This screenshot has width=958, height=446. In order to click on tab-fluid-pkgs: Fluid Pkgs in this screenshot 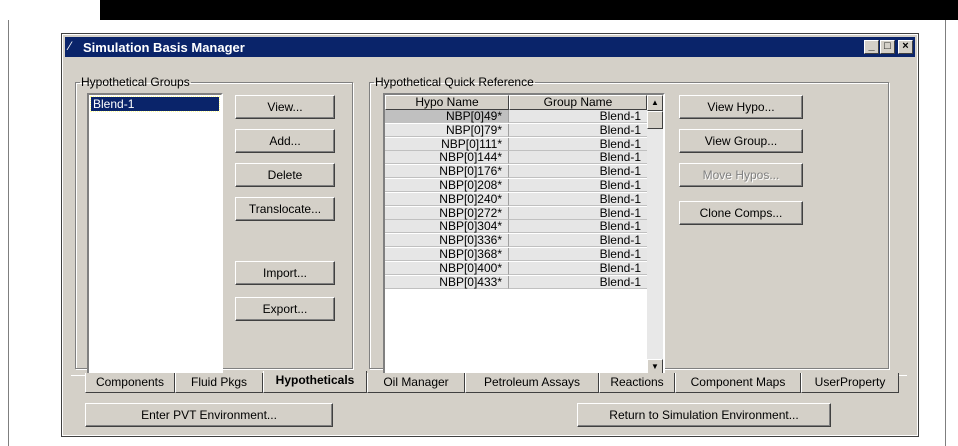, I will do `click(219, 383)`.